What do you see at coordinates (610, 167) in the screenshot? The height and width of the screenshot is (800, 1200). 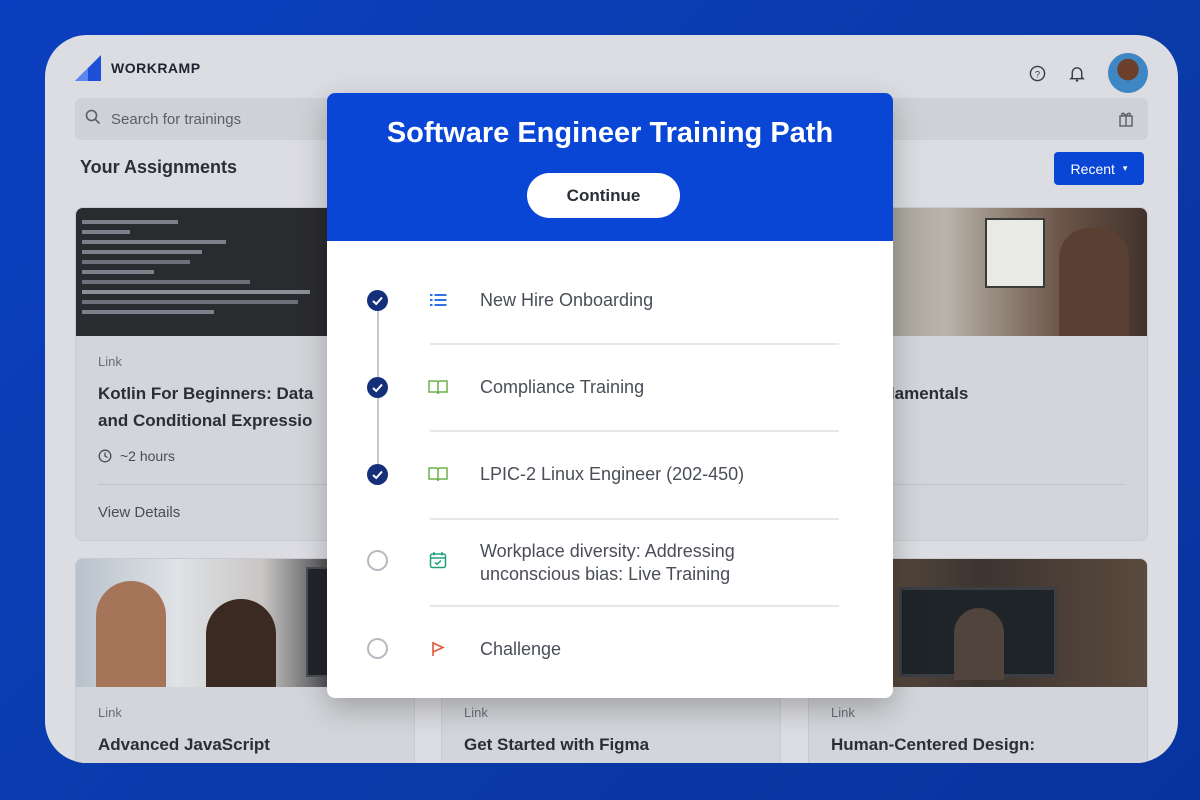 I see `modal-header: Software Engineer Training Path Continue` at bounding box center [610, 167].